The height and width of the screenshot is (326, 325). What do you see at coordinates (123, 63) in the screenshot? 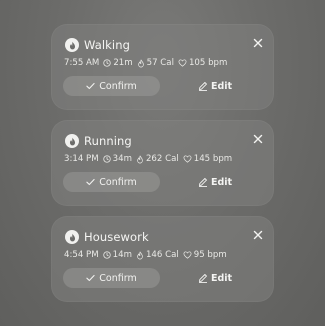
I see `duration-value: 21m` at bounding box center [123, 63].